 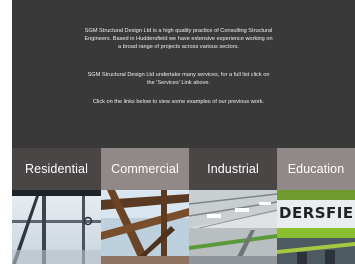 What do you see at coordinates (56, 227) in the screenshot?
I see `residential-photo` at bounding box center [56, 227].